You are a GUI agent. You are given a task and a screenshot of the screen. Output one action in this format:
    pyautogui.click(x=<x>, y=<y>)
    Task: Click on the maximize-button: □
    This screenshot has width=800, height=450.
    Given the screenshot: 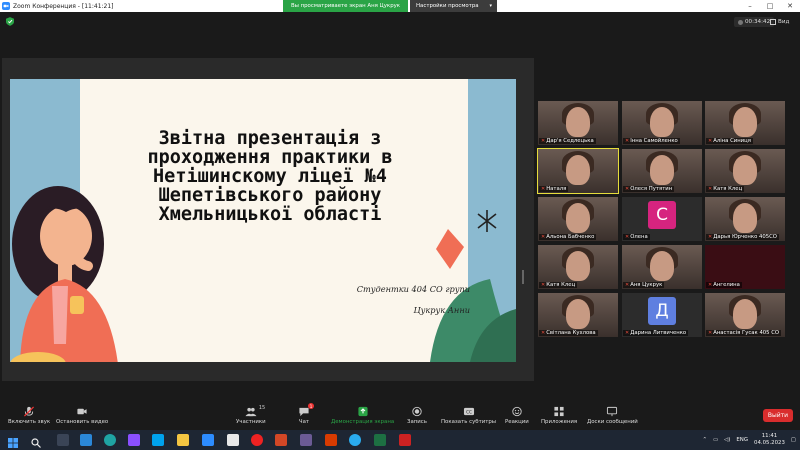 What is the action you would take?
    pyautogui.click(x=770, y=6)
    